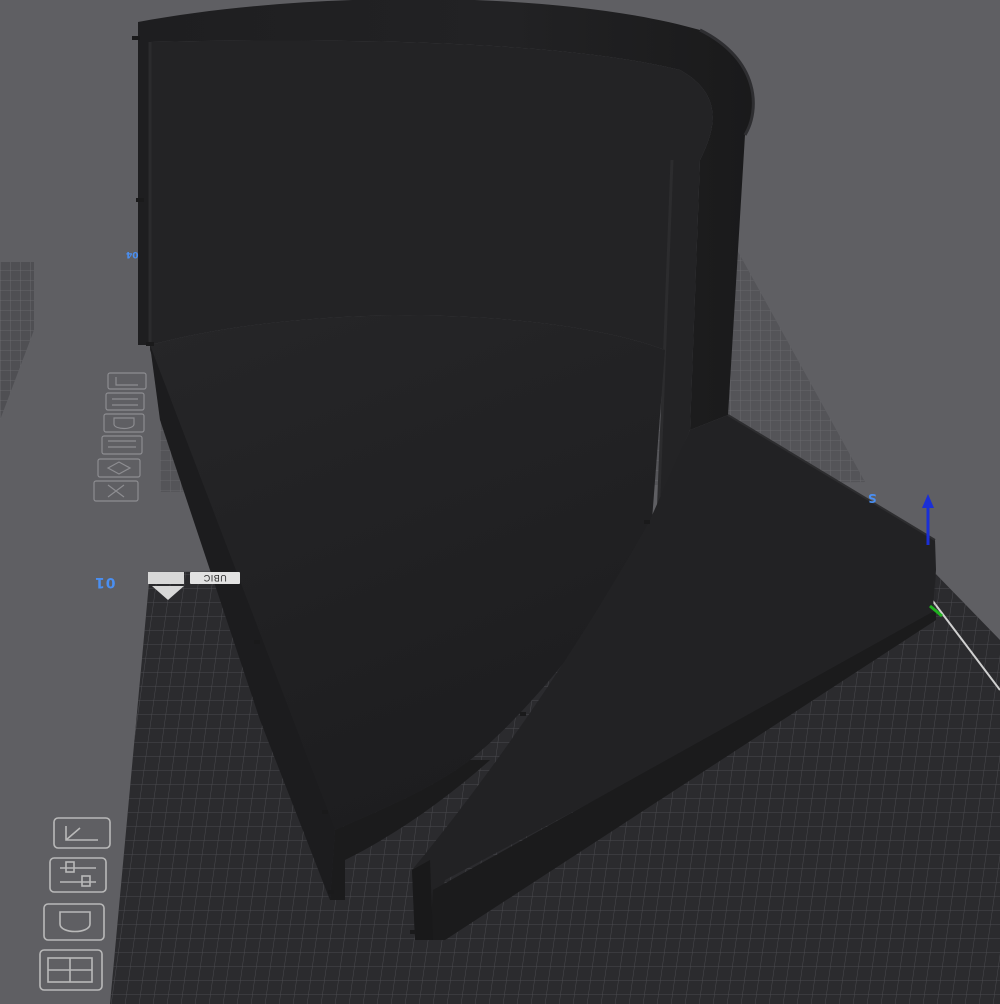  Describe the element at coordinates (215, 578) in the screenshot. I see `plate-brand-tag: UBIC` at that location.